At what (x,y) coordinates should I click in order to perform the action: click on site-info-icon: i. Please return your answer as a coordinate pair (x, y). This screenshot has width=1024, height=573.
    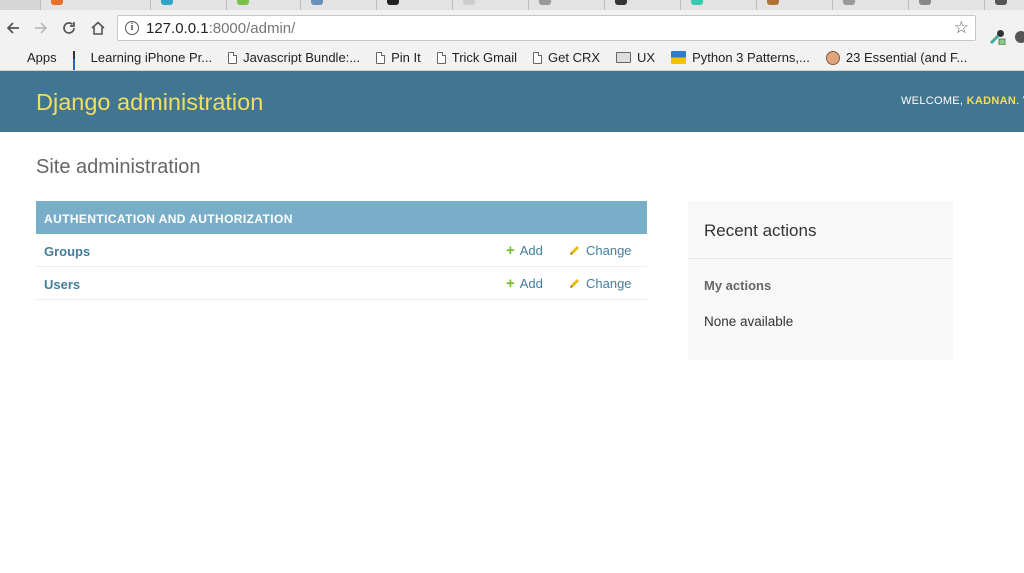
    Looking at the image, I should click on (132, 28).